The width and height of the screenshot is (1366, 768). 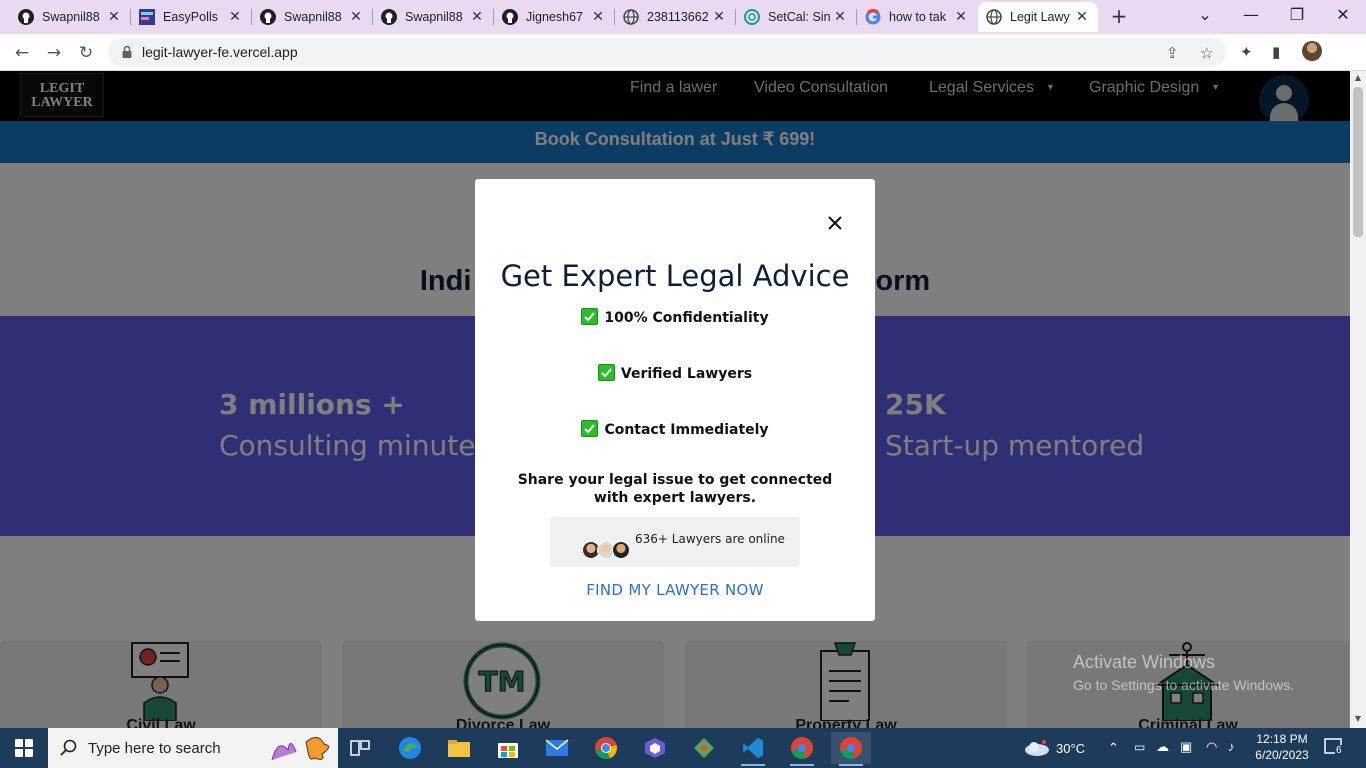 I want to click on chevron-down-icon: ⌄, so click(x=1205, y=14).